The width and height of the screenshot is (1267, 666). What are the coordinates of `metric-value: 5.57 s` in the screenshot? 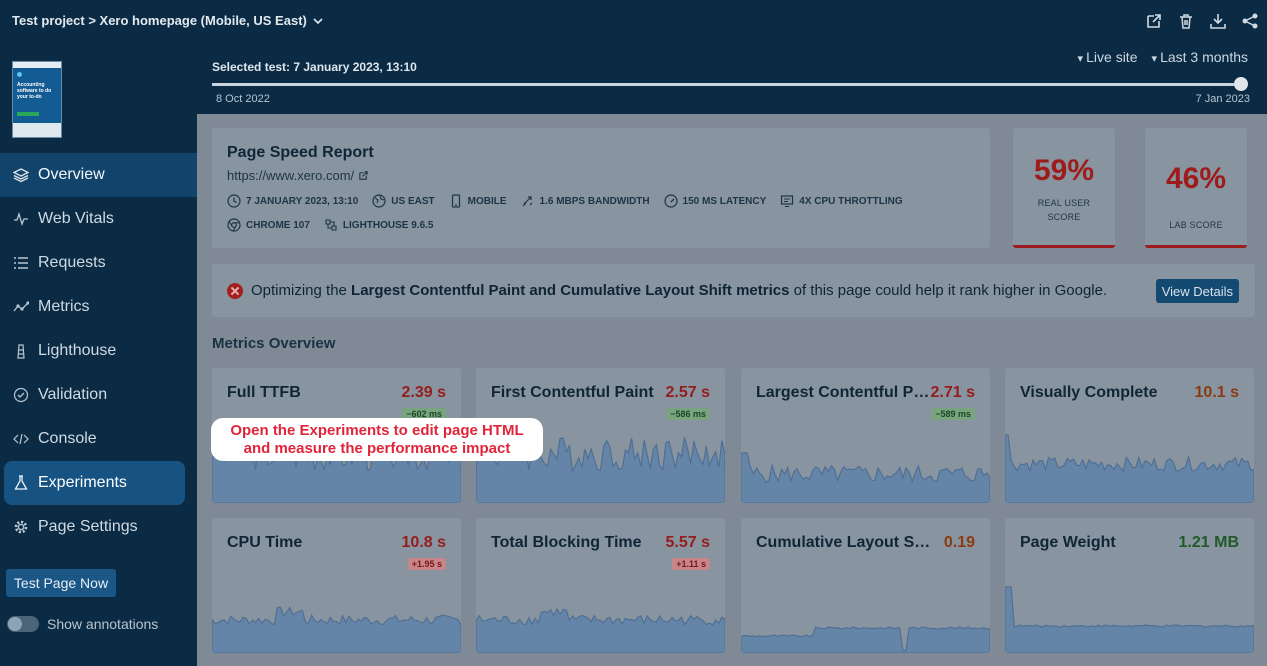 It's located at (687, 542).